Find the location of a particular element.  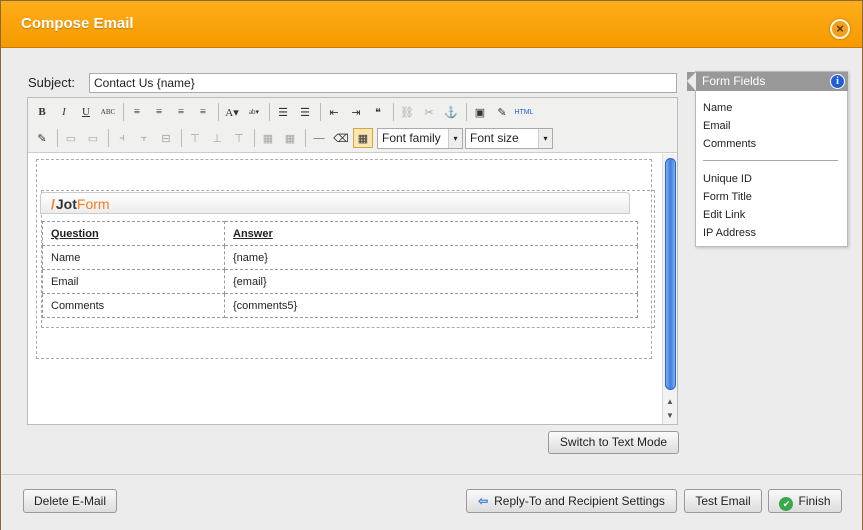

table-row-icon: ▭ is located at coordinates (71, 138).